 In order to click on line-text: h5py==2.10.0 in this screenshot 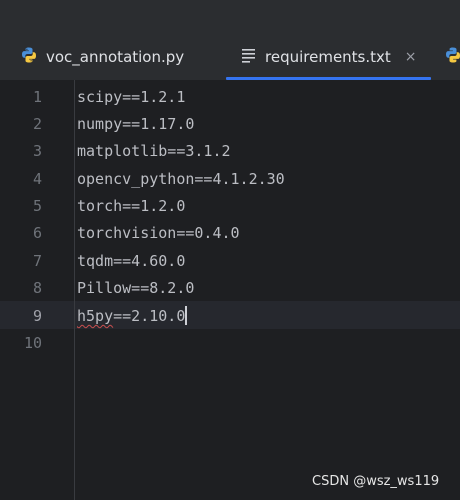, I will do `click(132, 316)`.